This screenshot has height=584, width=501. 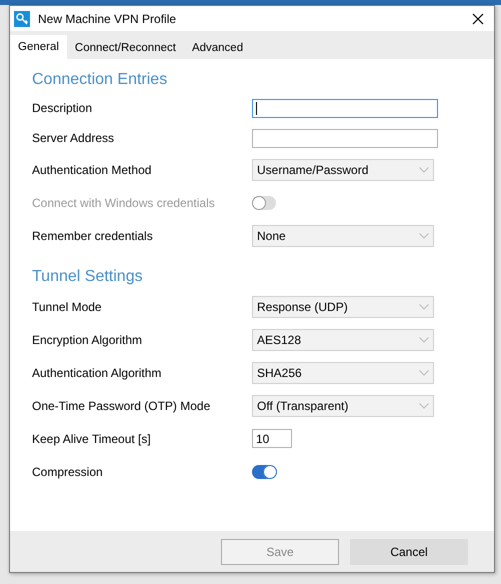 I want to click on dropdown: None, so click(x=343, y=235).